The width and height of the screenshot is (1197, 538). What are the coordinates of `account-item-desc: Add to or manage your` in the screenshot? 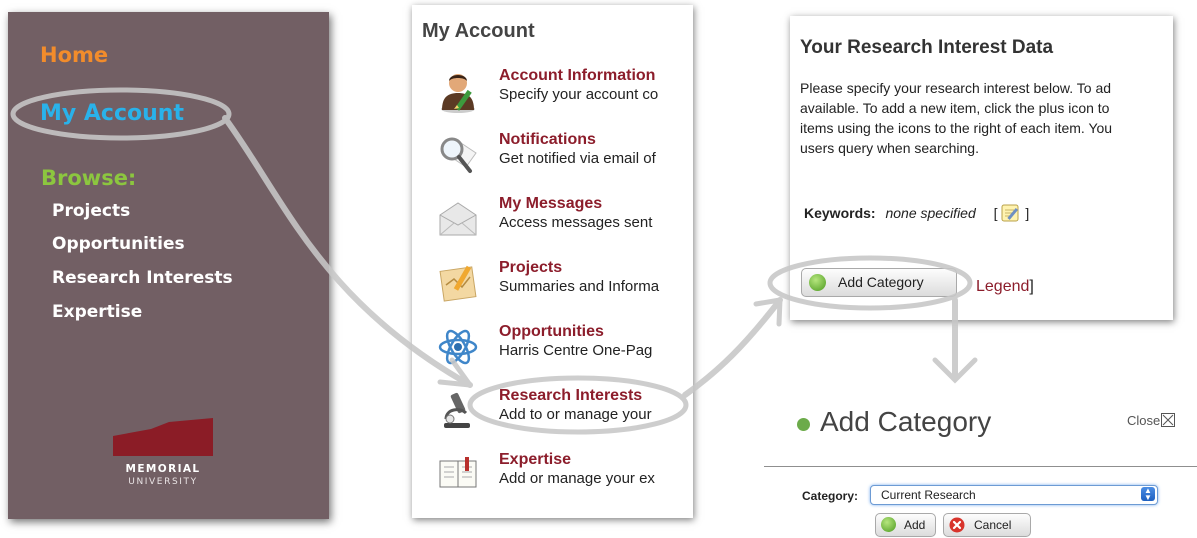 It's located at (575, 414).